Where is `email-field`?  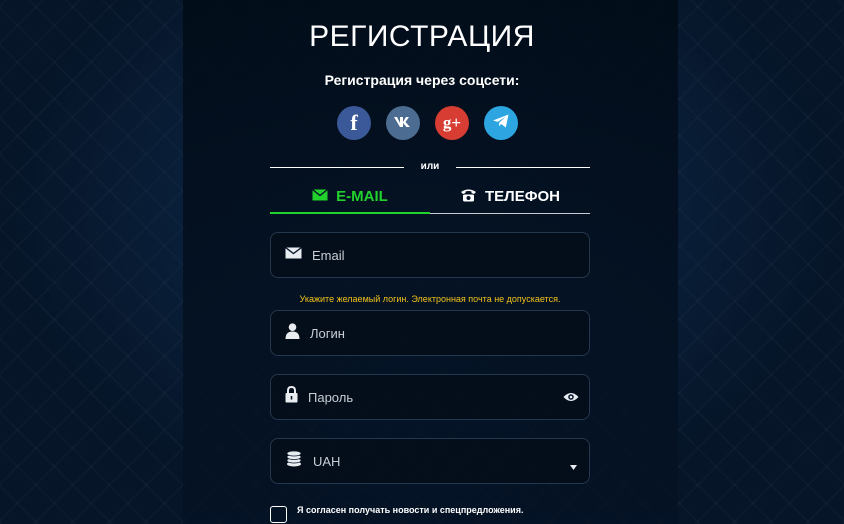
email-field is located at coordinates (430, 255).